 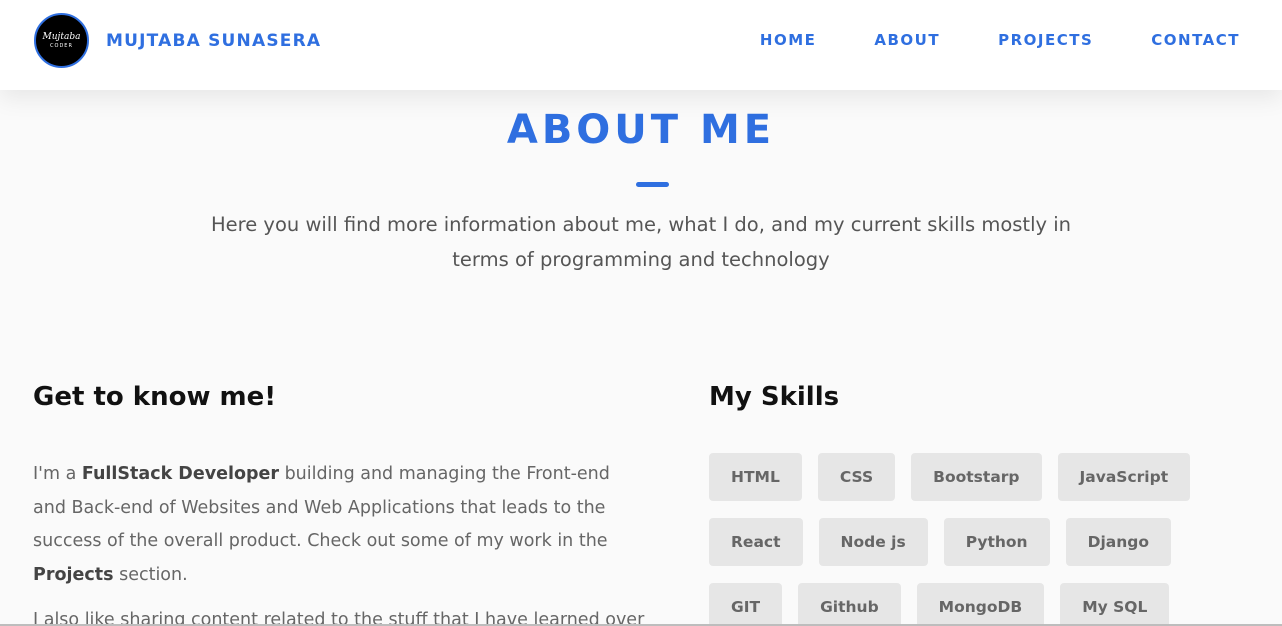 I want to click on logo-sub-text: CODER, so click(x=61, y=45).